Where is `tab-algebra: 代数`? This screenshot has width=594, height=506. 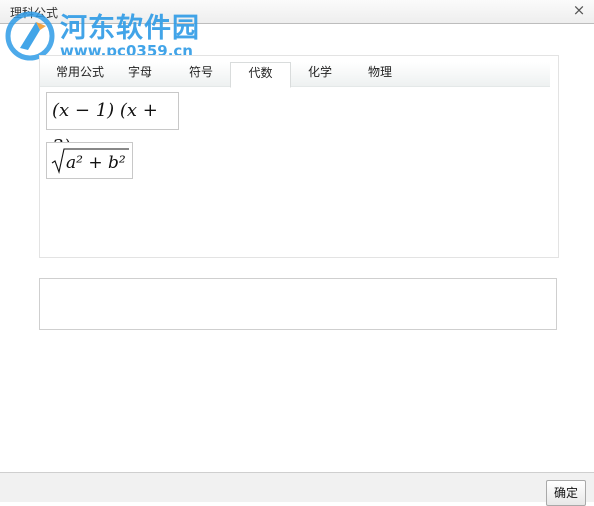 tab-algebra: 代数 is located at coordinates (260, 75).